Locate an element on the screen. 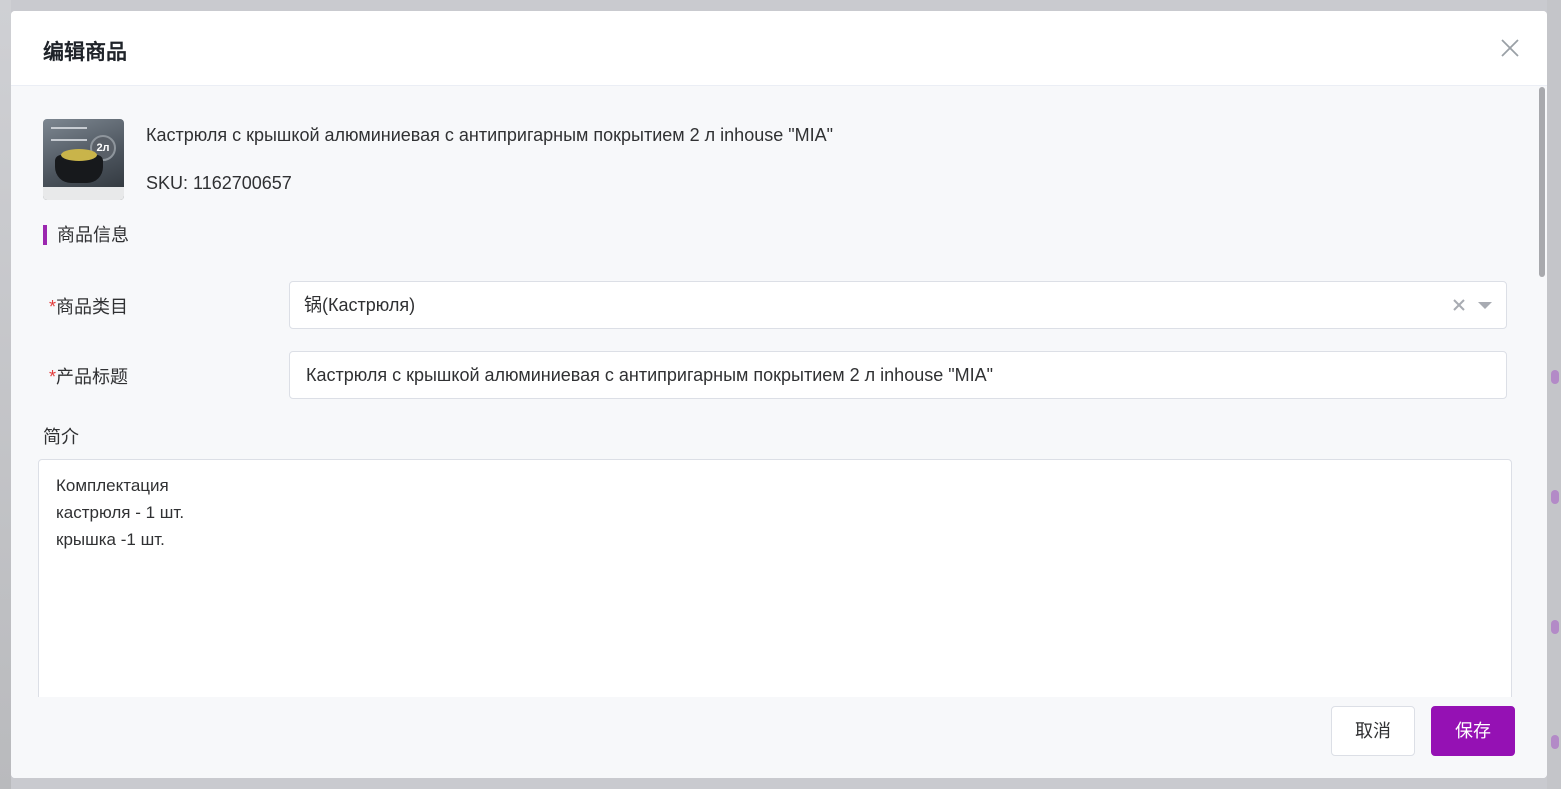 The height and width of the screenshot is (789, 1561). thumbnail-food is located at coordinates (79, 155).